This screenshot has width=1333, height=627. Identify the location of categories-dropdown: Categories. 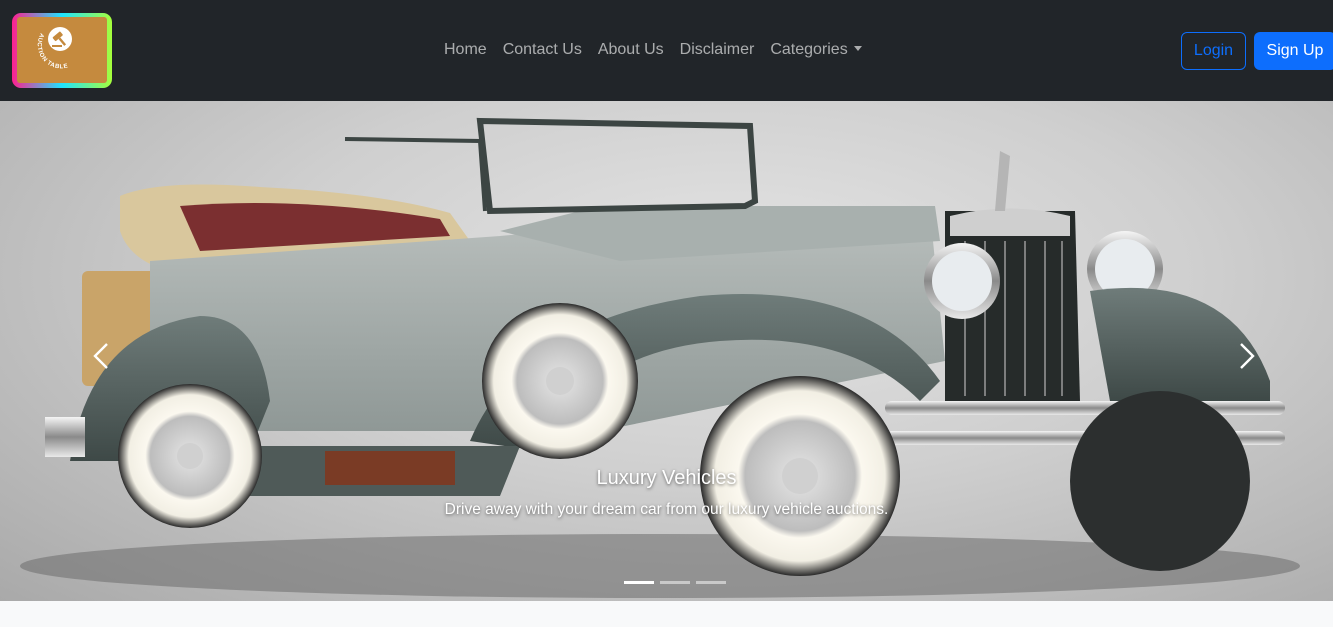
(816, 50).